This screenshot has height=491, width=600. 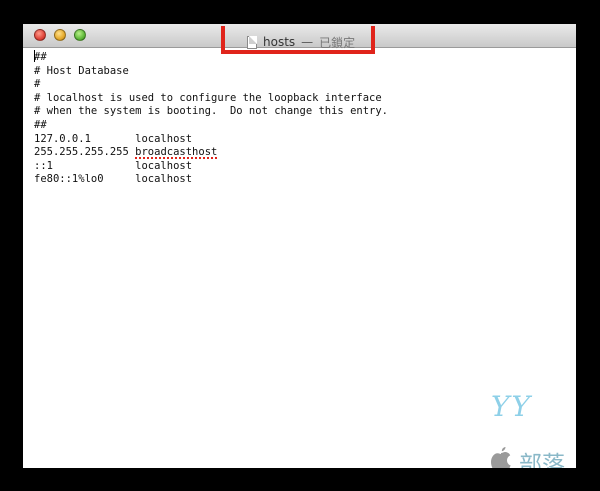 I want to click on minimize-button, so click(x=60, y=35).